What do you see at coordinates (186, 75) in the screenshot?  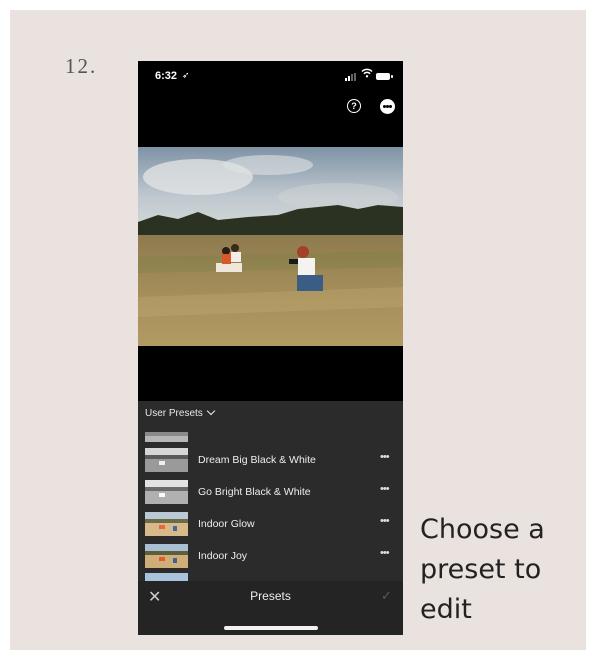 I see `location-arrow-icon: ➶` at bounding box center [186, 75].